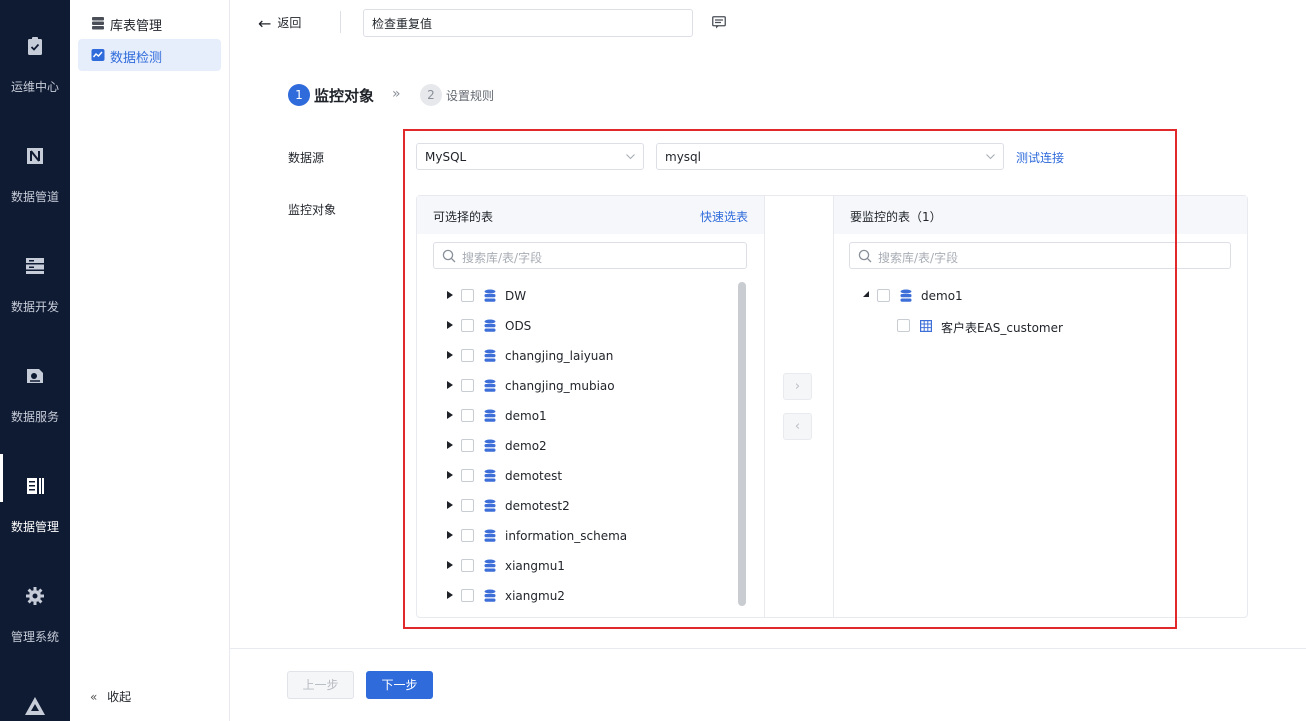  Describe the element at coordinates (312, 210) in the screenshot. I see `monitor-object-label: 监控对象` at that location.